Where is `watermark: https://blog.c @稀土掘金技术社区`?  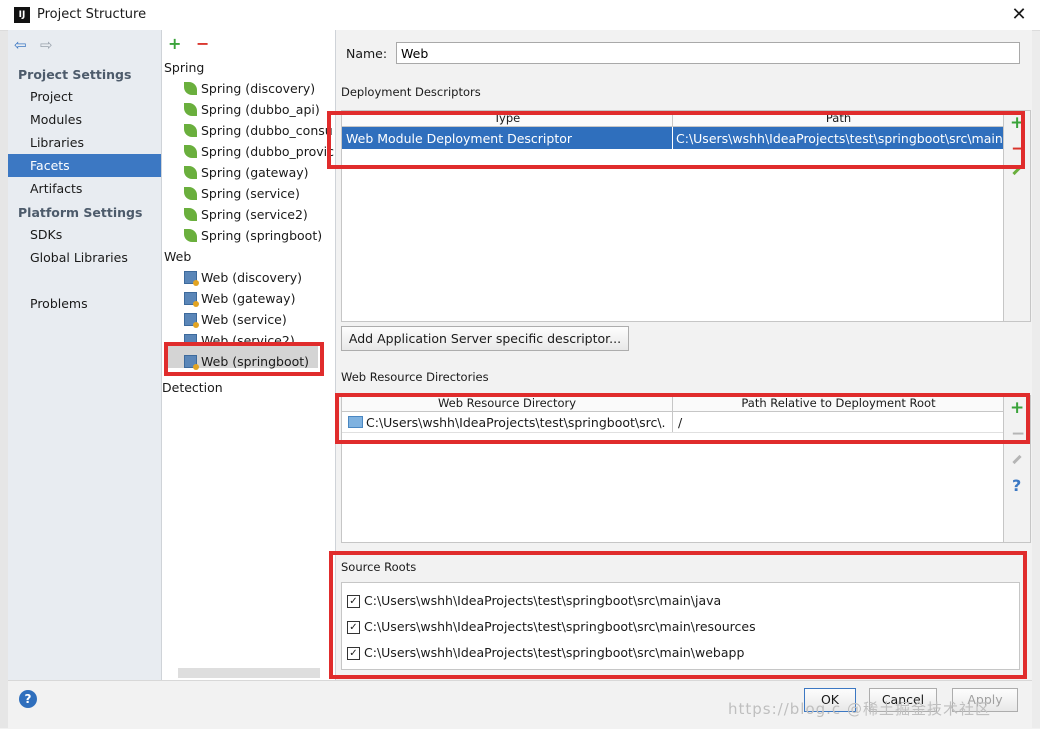 watermark: https://blog.c @稀土掘金技术社区 is located at coordinates (859, 709).